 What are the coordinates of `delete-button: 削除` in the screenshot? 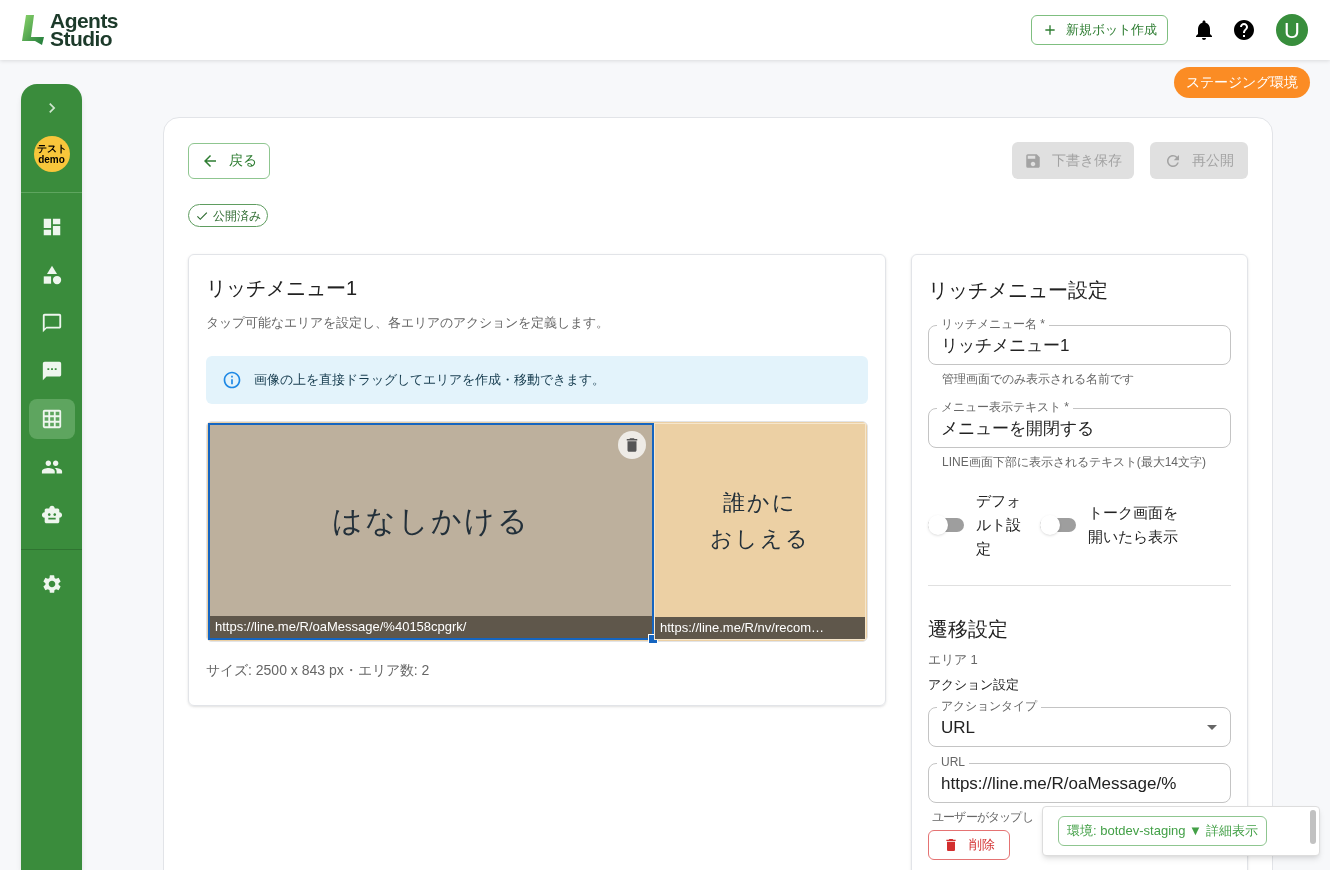 It's located at (969, 844).